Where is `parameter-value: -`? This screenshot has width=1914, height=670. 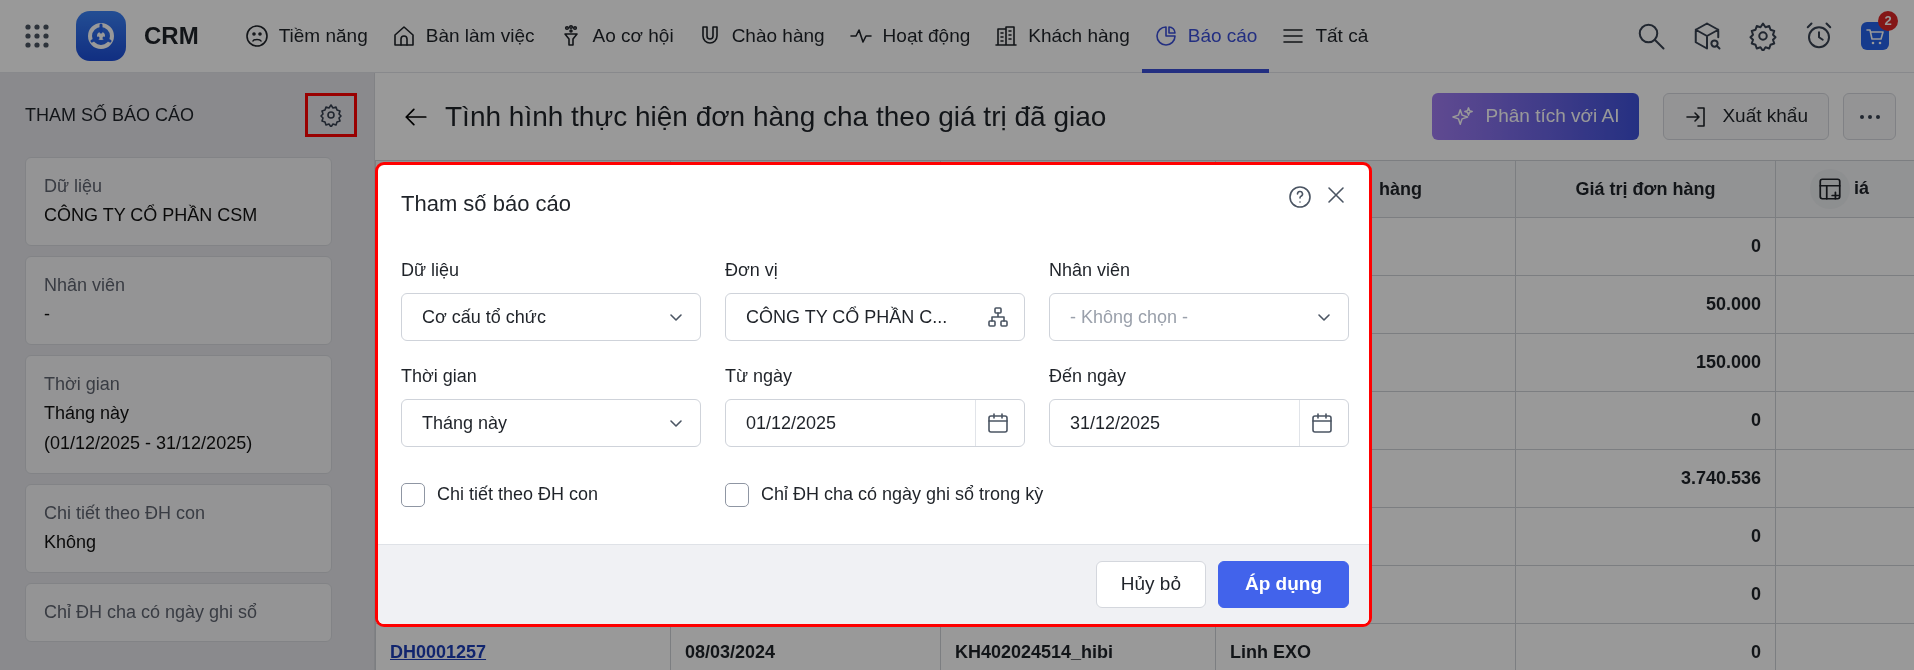 parameter-value: - is located at coordinates (47, 314).